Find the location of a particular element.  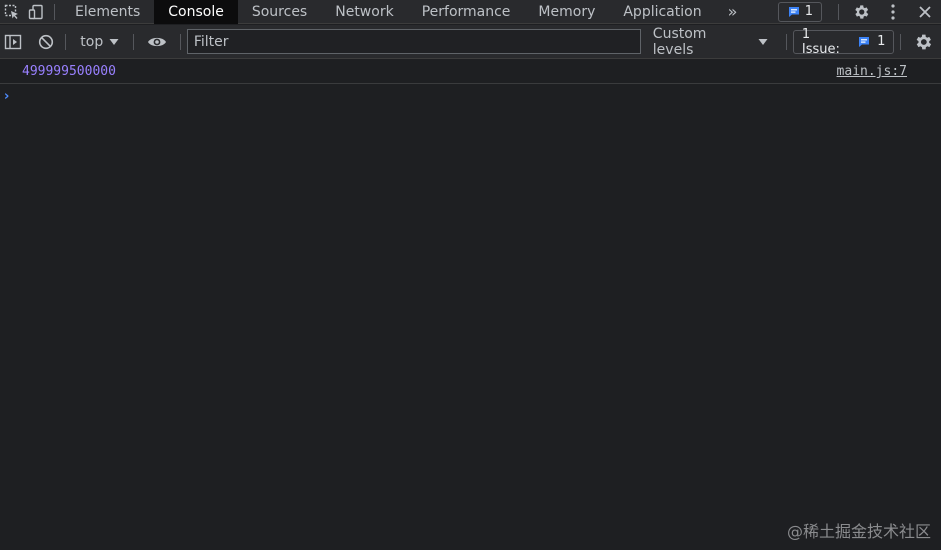

issues-count: 1 is located at coordinates (881, 41).